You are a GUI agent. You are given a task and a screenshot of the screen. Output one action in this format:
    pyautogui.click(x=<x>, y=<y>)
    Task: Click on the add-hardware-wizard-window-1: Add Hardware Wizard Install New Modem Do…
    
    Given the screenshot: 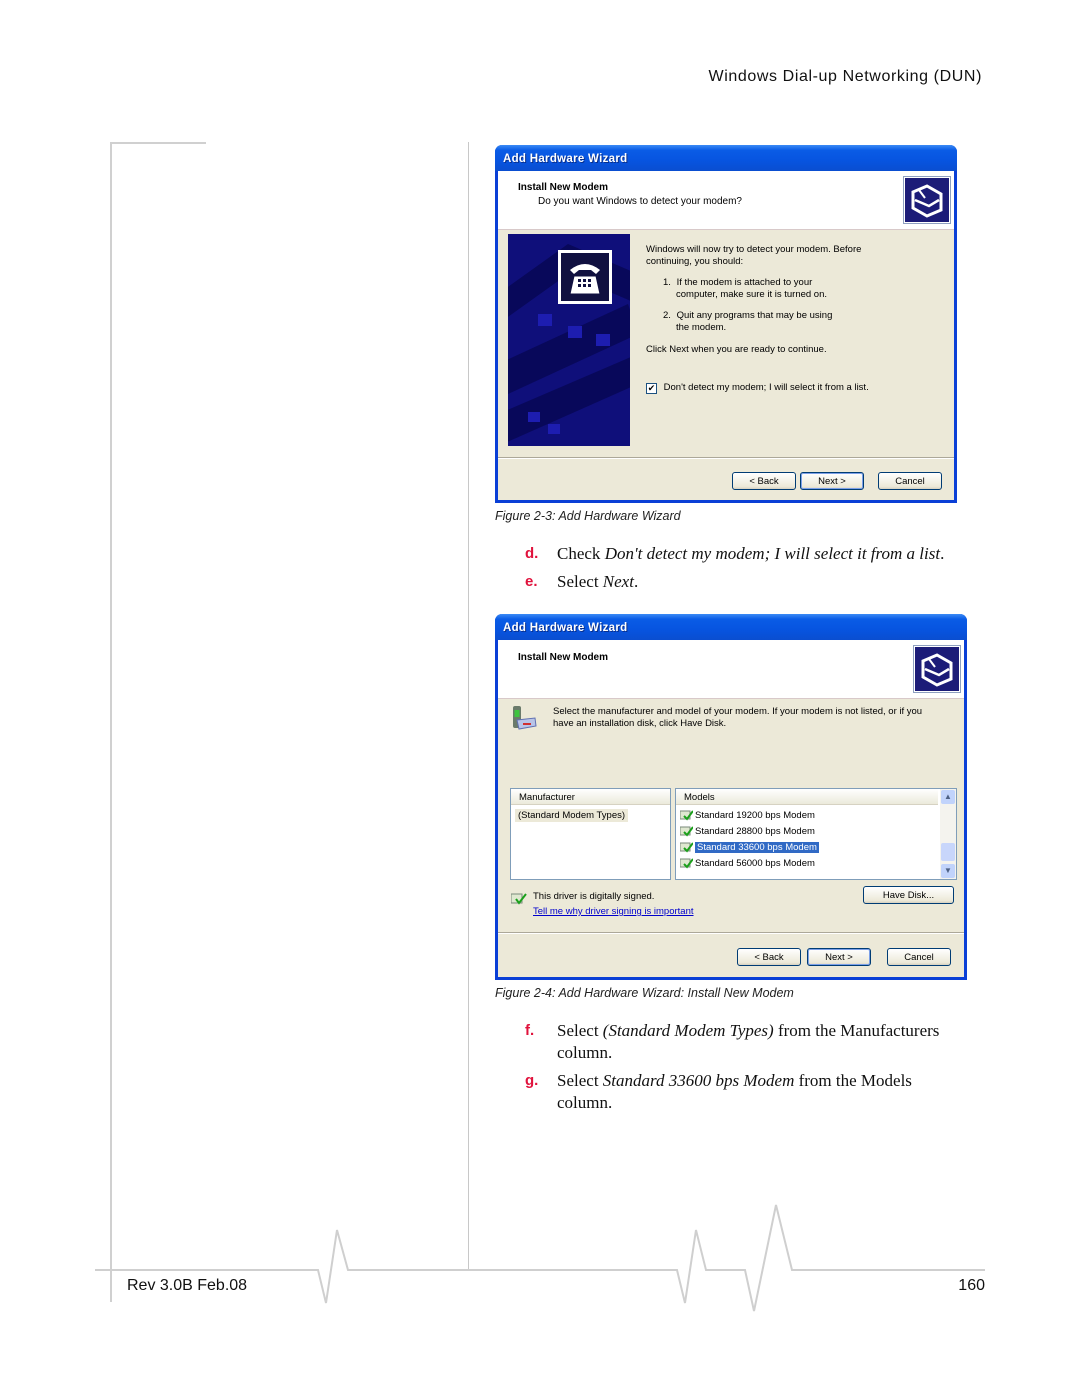 What is the action you would take?
    pyautogui.click(x=726, y=324)
    